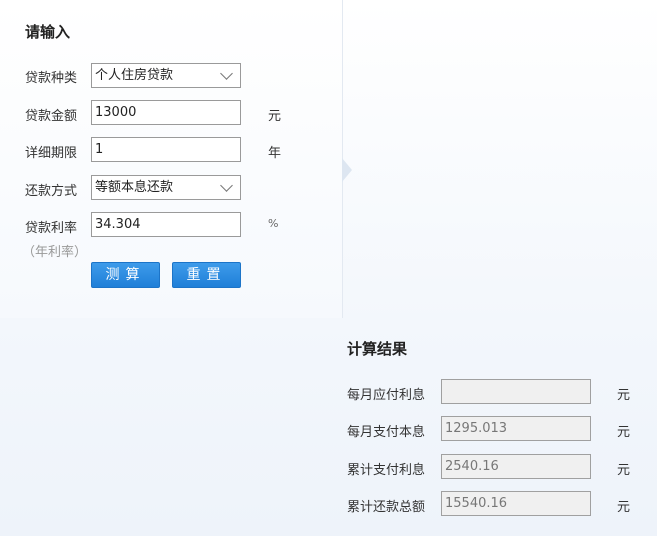 This screenshot has height=536, width=657. What do you see at coordinates (386, 432) in the screenshot?
I see `result-label: 每月支付本息` at bounding box center [386, 432].